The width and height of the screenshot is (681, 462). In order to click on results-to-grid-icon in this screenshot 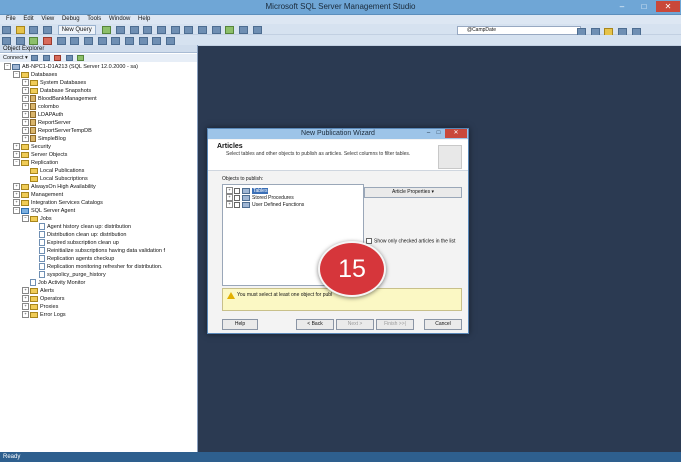, I will do `click(116, 41)`.